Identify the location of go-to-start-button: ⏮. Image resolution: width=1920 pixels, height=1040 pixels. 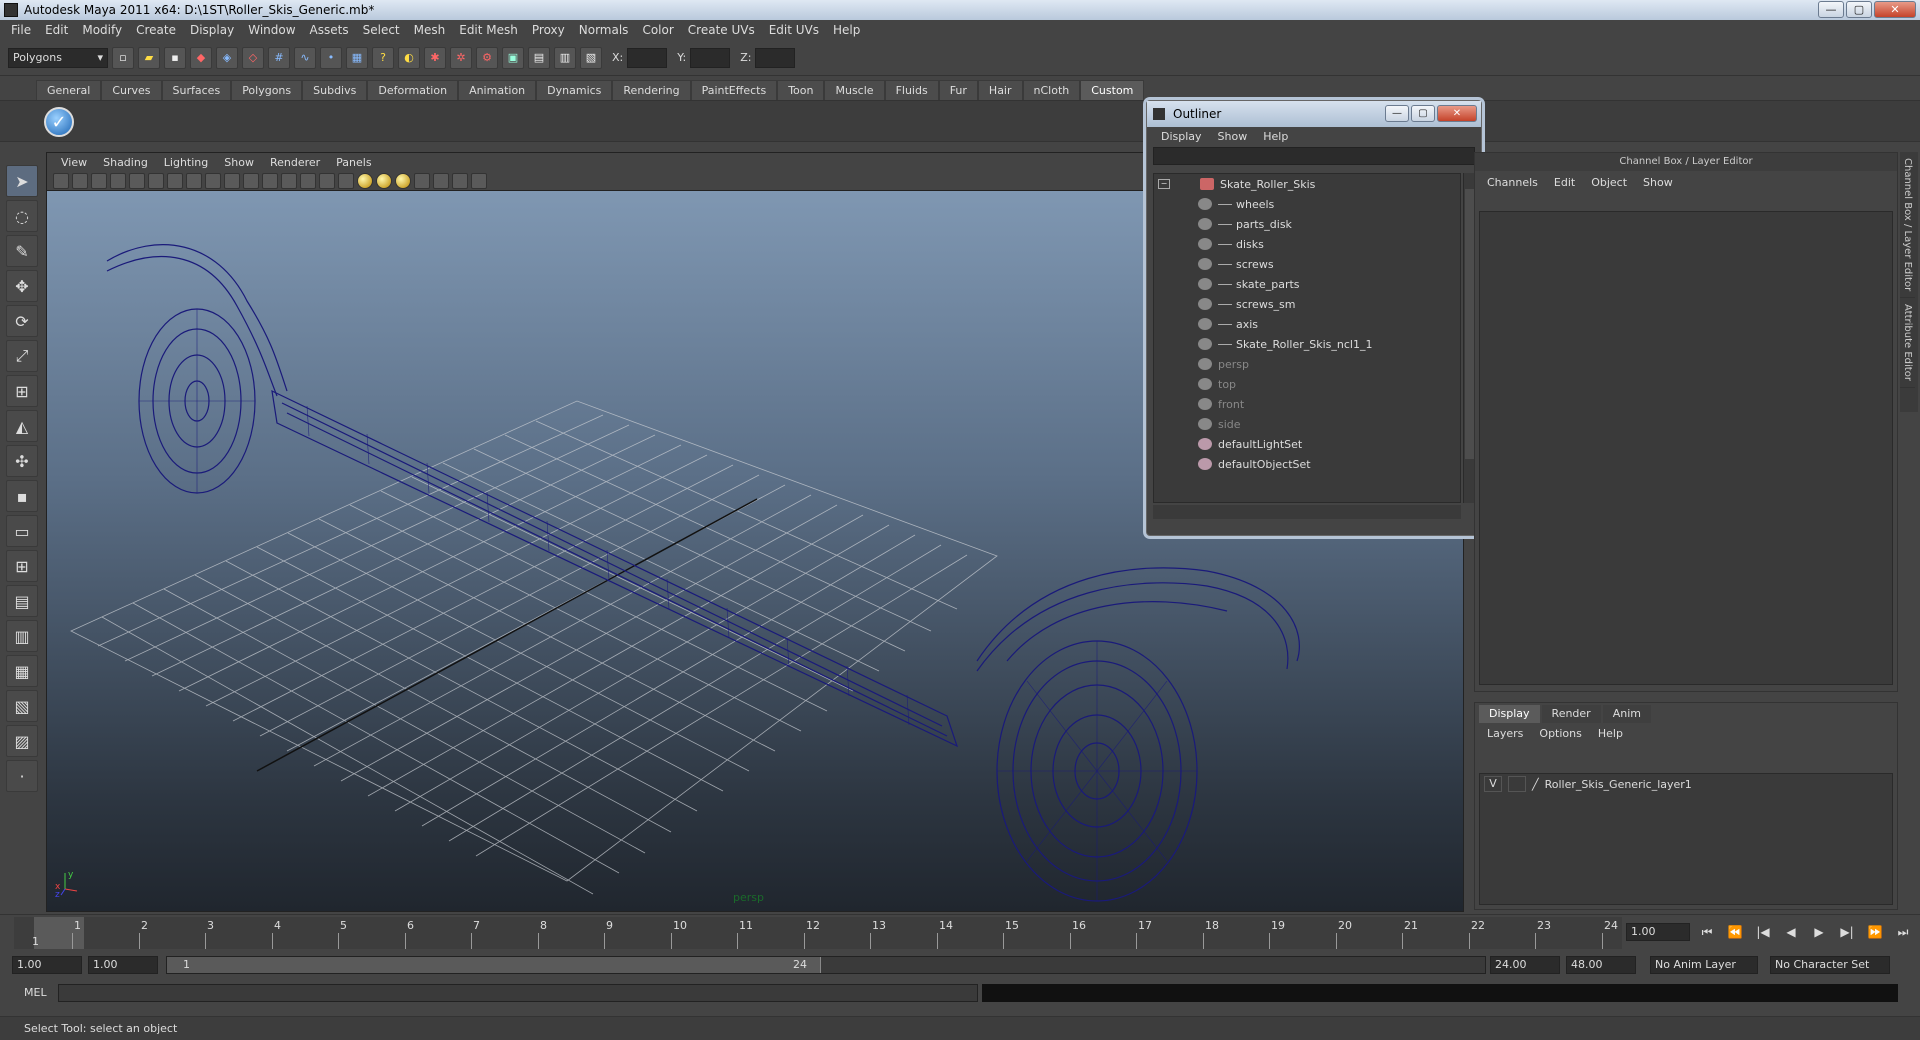
(1707, 932).